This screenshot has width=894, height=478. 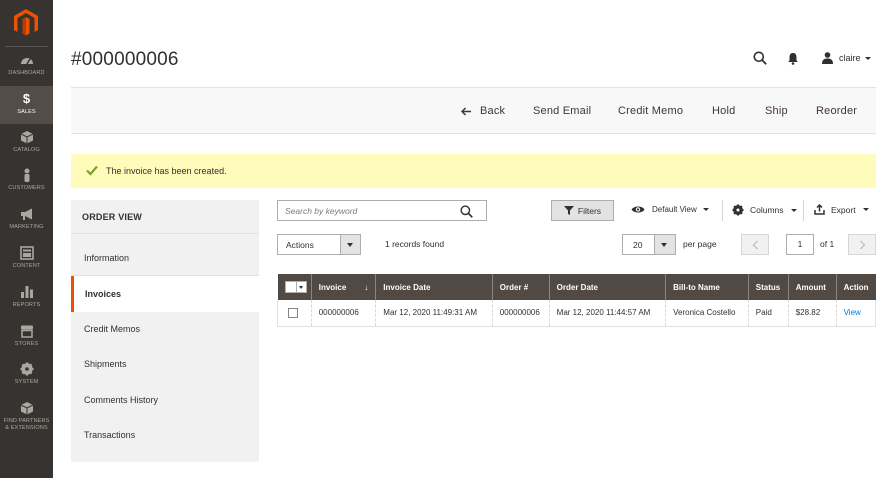 I want to click on cell-order-date: Mar 12, 2020 11:44:57 AM, so click(x=608, y=313).